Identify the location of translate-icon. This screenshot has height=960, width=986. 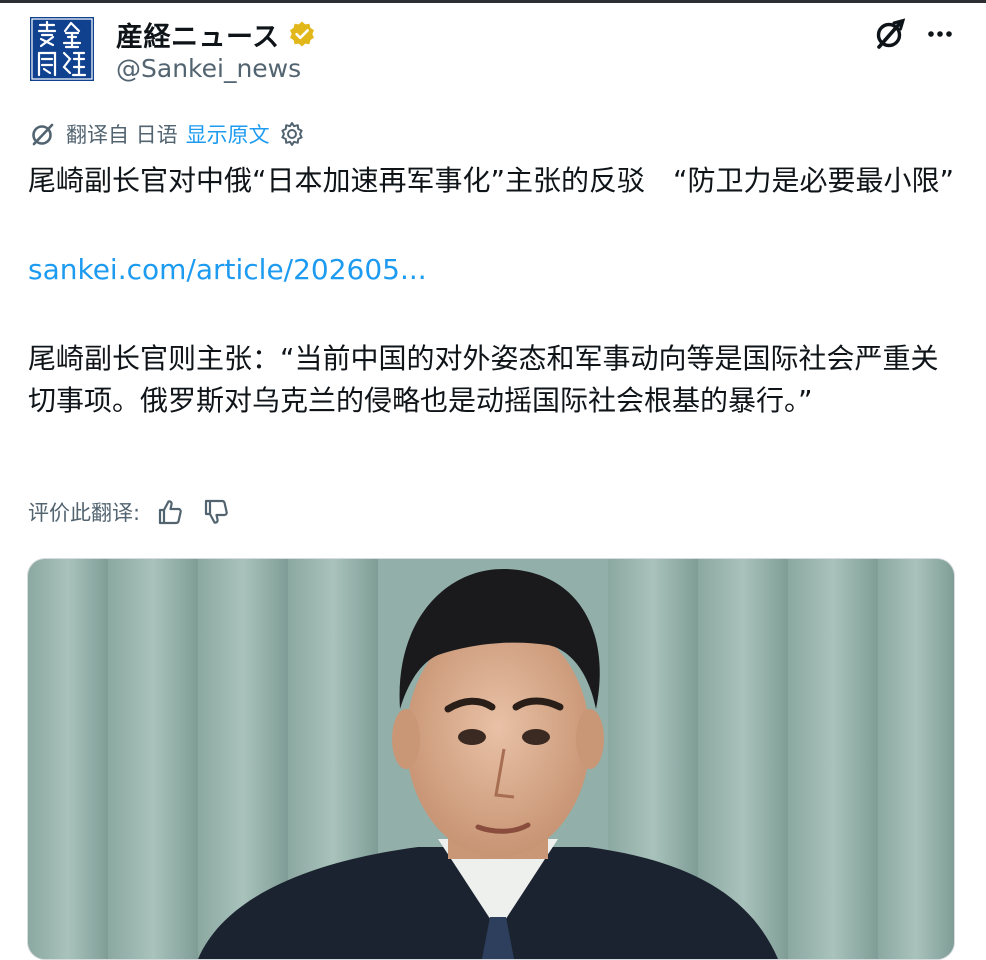
(43, 134).